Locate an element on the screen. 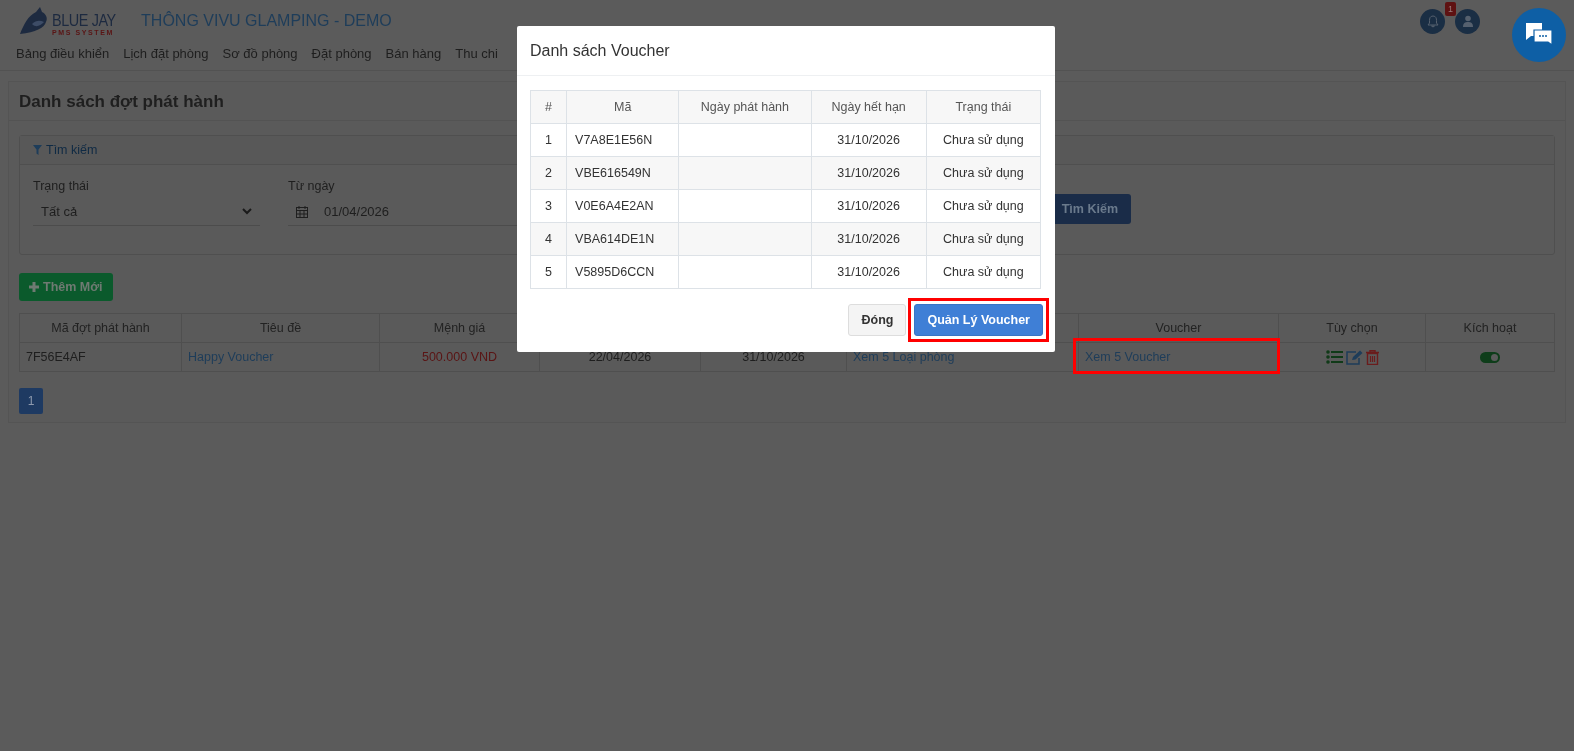 The image size is (1574, 751). add-new-button: Thêm Mới is located at coordinates (66, 287).